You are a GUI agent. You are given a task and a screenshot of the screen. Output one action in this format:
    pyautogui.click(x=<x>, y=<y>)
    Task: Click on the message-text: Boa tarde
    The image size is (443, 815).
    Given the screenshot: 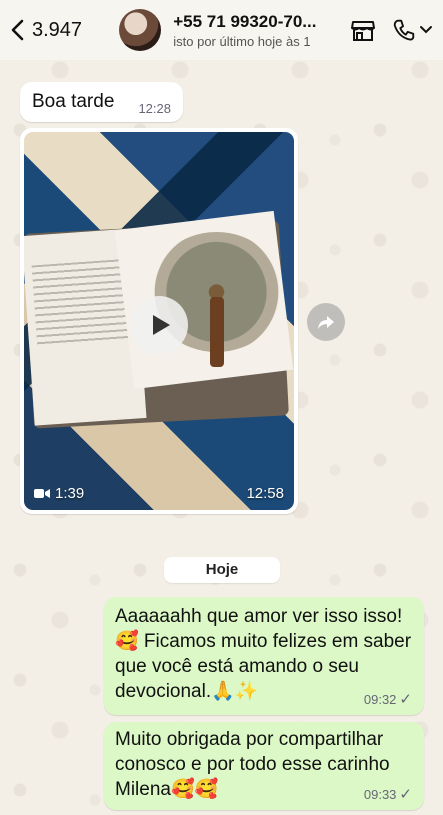 What is the action you would take?
    pyautogui.click(x=73, y=101)
    